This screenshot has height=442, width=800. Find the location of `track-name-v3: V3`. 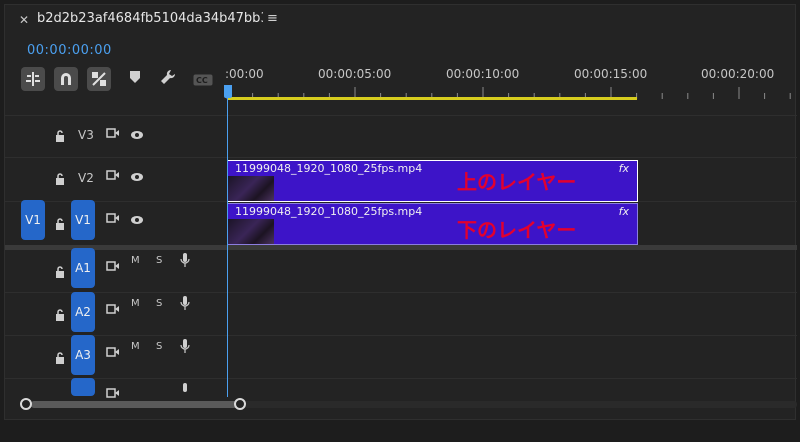

track-name-v3: V3 is located at coordinates (86, 135).